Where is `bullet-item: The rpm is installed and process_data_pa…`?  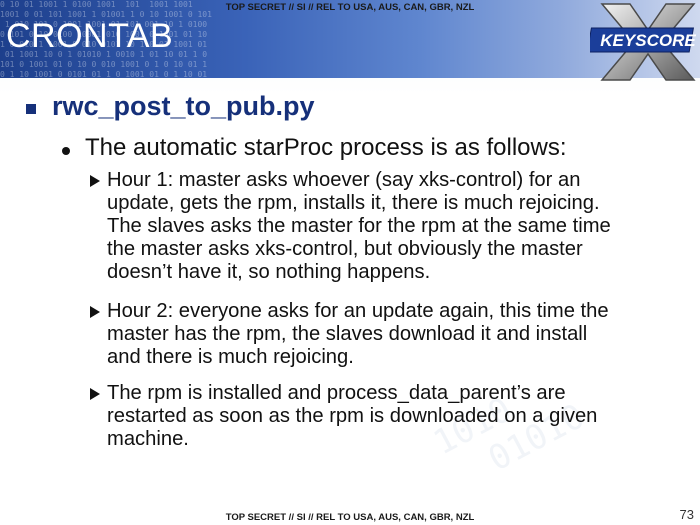 bullet-item: The rpm is installed and process_data_pa… is located at coordinates (352, 416).